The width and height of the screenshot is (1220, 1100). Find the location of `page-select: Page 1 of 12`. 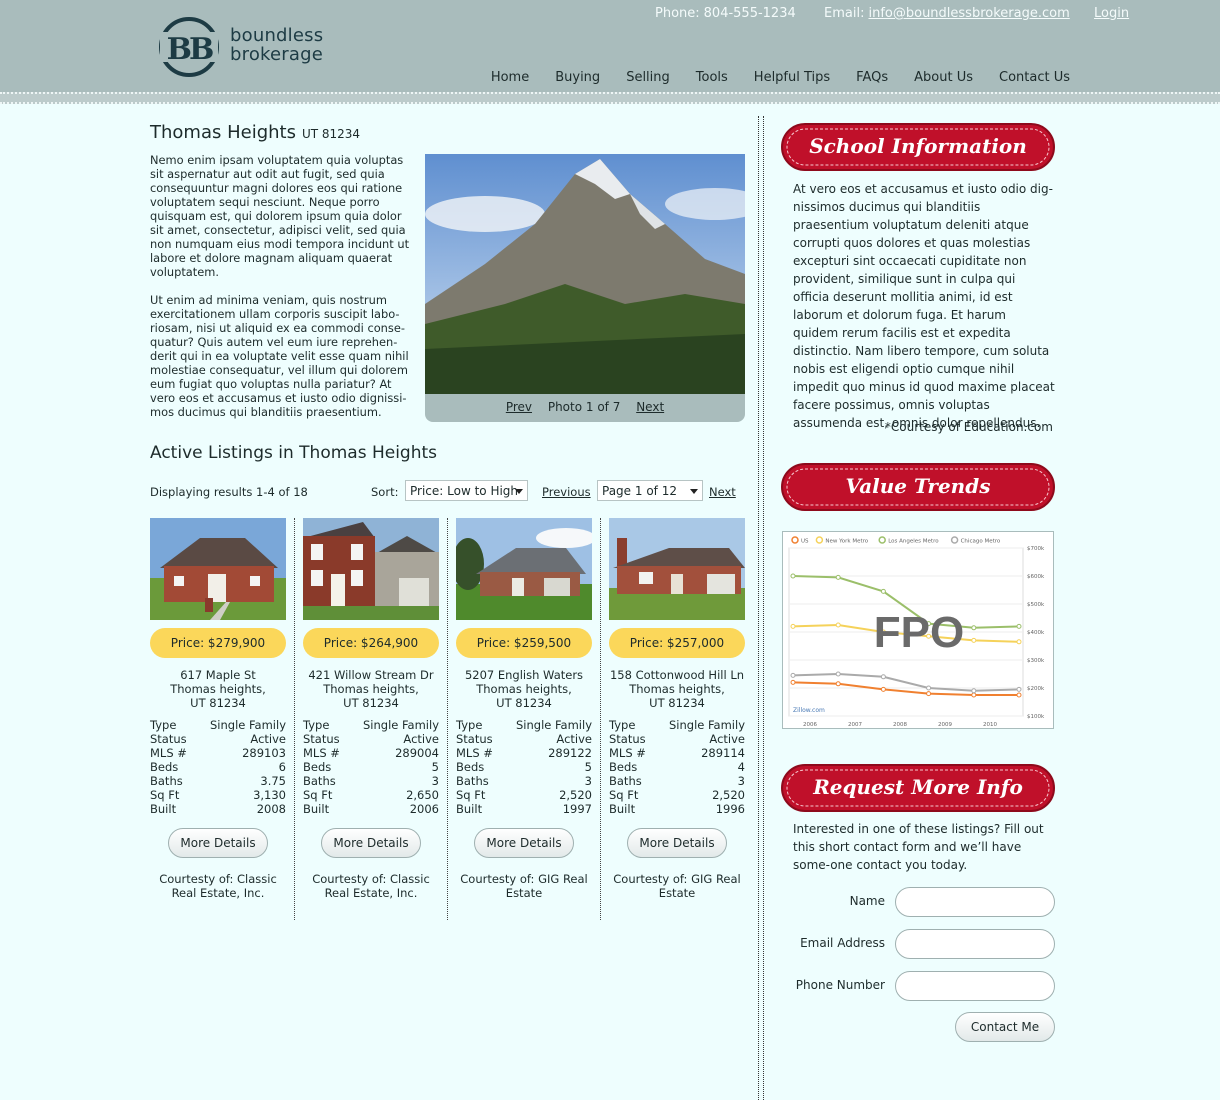

page-select: Page 1 of 12 is located at coordinates (650, 490).